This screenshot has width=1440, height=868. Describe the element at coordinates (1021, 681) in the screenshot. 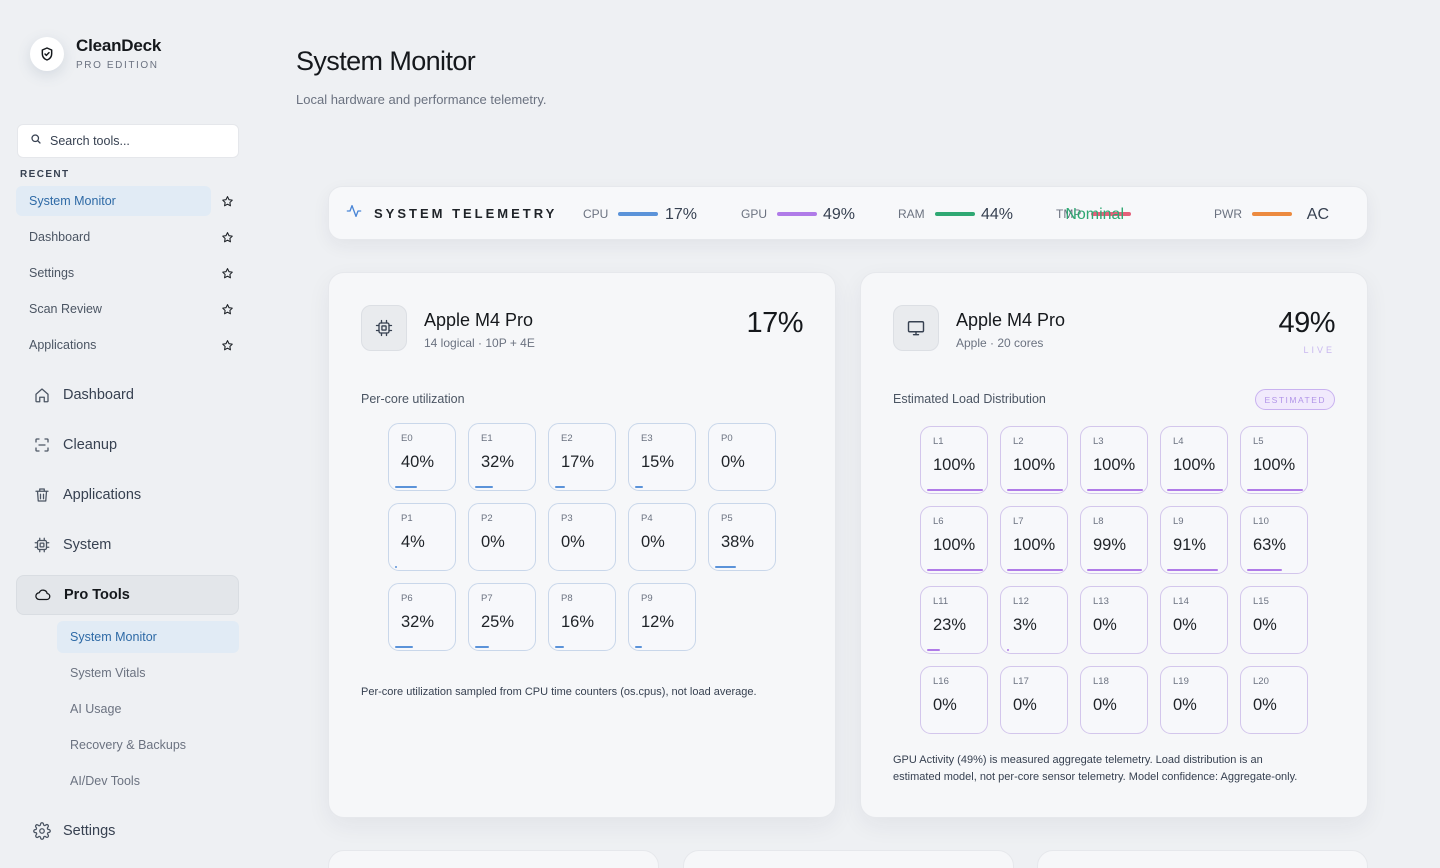

I see `core-name: L17` at that location.